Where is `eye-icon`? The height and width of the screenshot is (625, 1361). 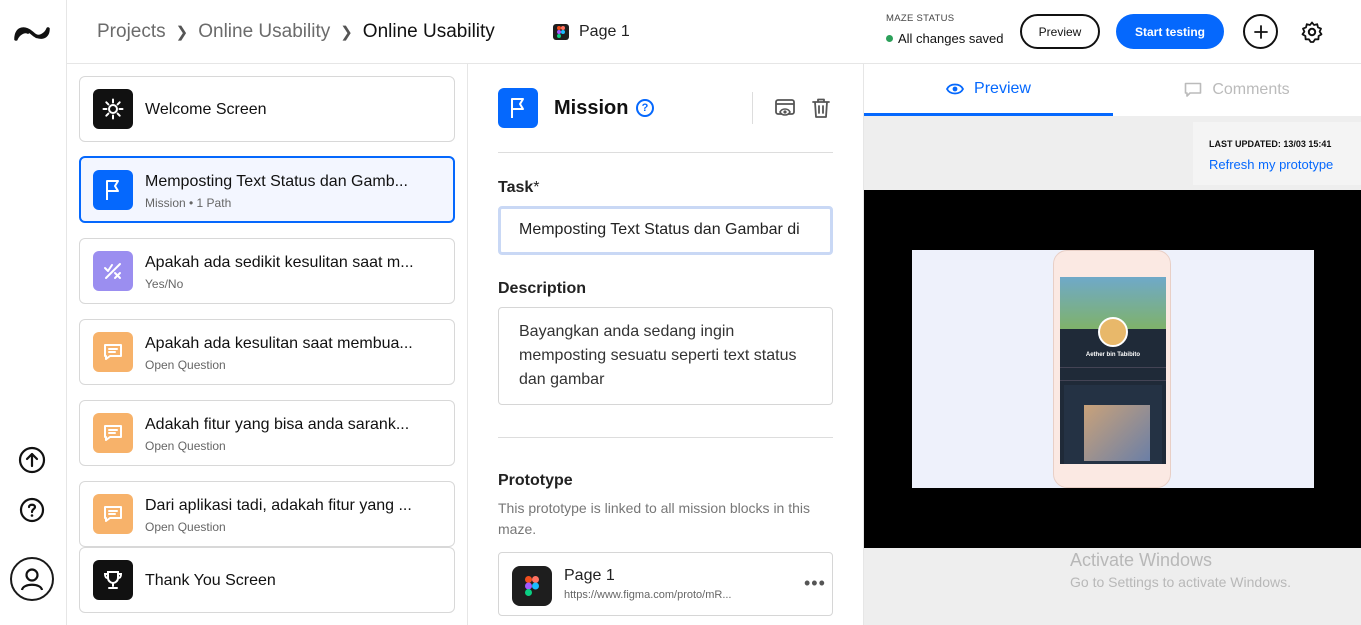
eye-icon is located at coordinates (955, 88).